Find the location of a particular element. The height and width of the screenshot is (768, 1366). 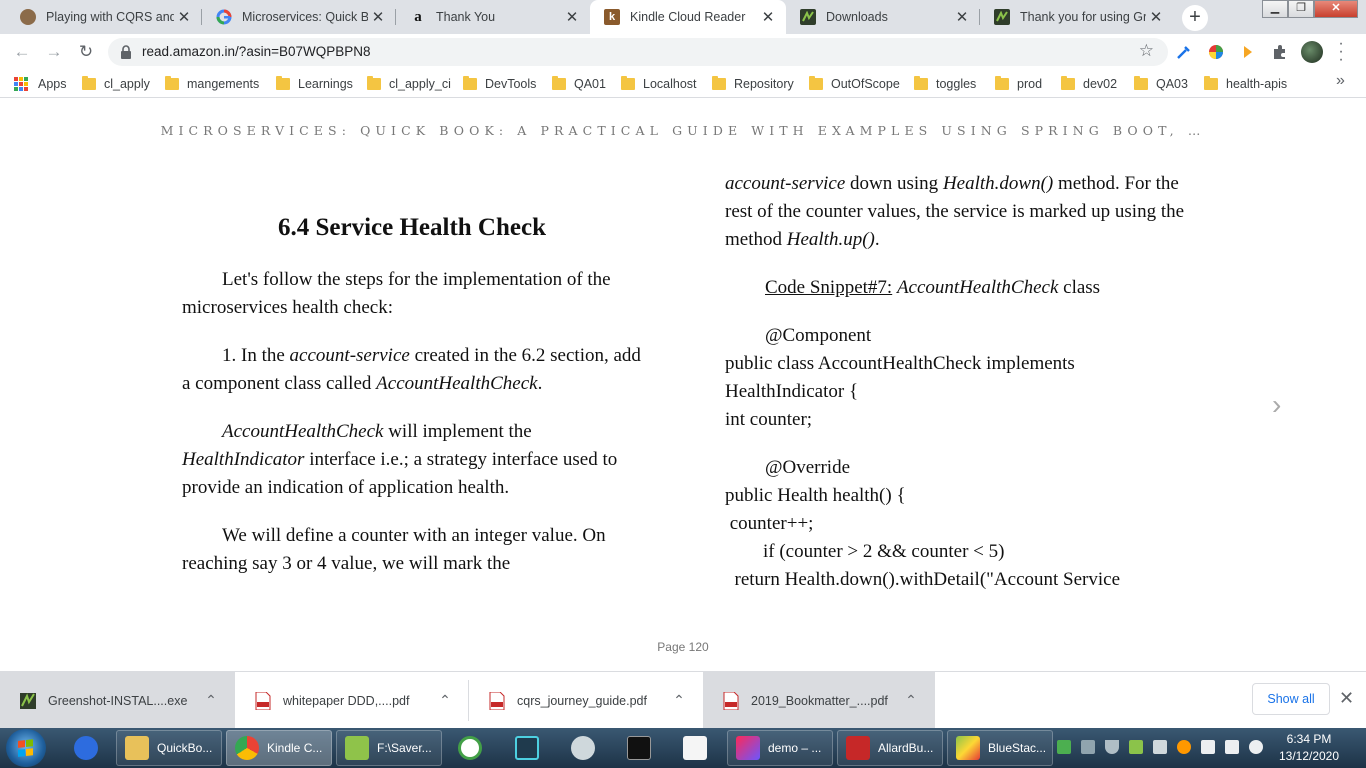

code-line: public Health health() { is located at coordinates (815, 495).